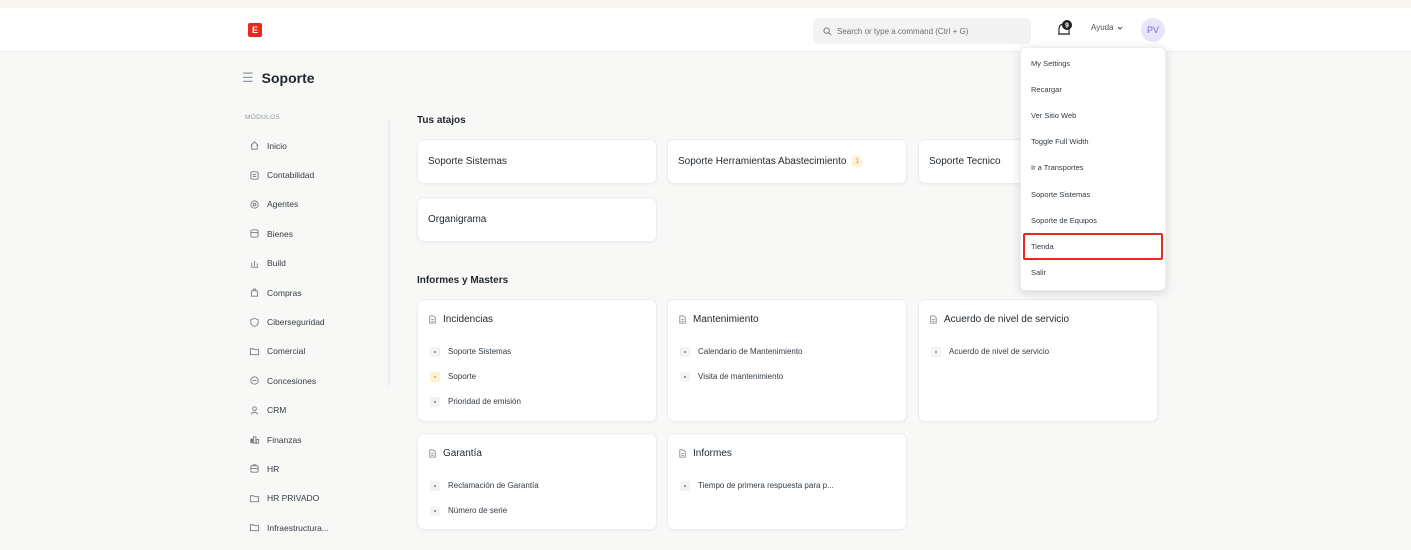 The width and height of the screenshot is (1411, 550). Describe the element at coordinates (480, 351) in the screenshot. I see `link-label: Soporte Sistemas` at that location.